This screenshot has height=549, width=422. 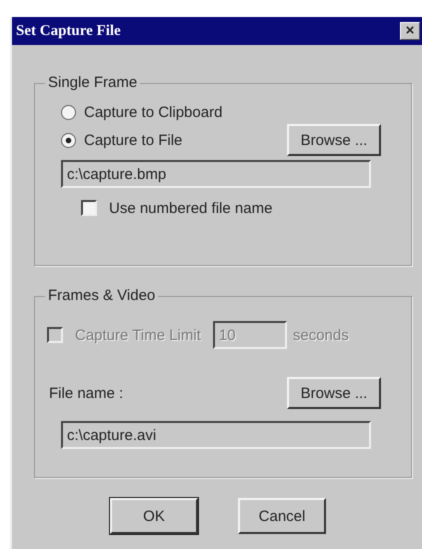 I want to click on number-field: 10, so click(x=249, y=335).